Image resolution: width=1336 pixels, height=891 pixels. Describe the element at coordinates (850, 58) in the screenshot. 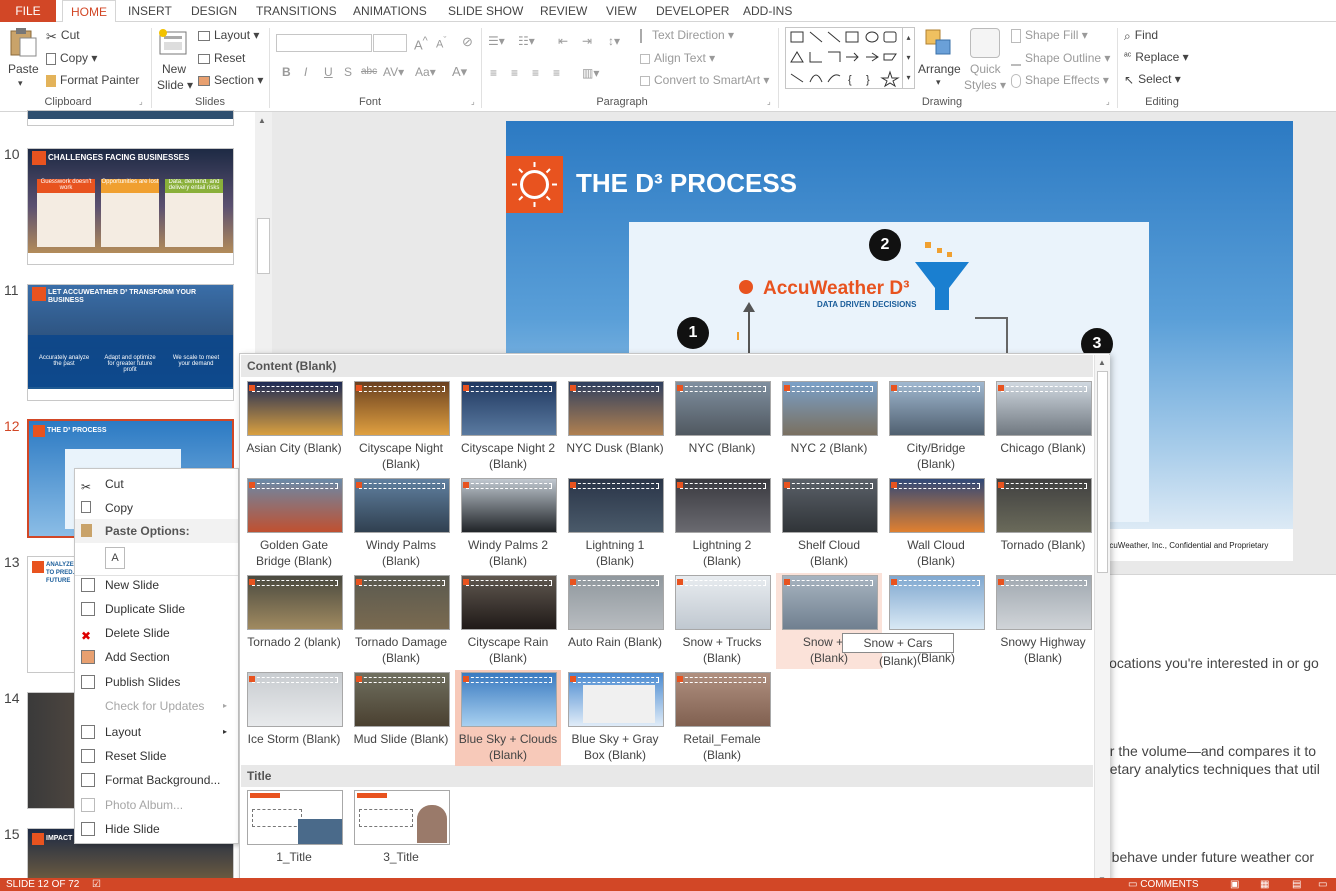

I see `shapes-gallery: {} ▴ ▾ ▾` at that location.